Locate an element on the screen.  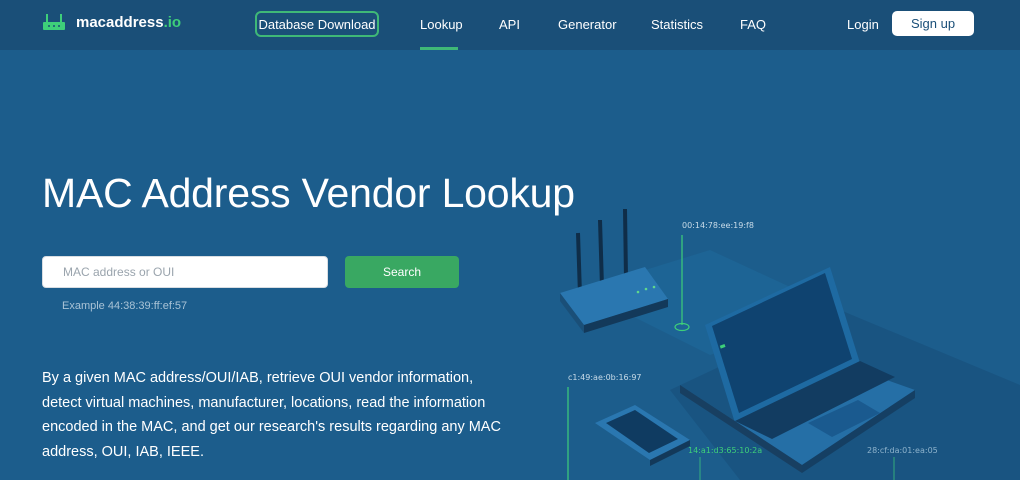
mac-label-3: 14:a1:d3:65:10:2a is located at coordinates (725, 450).